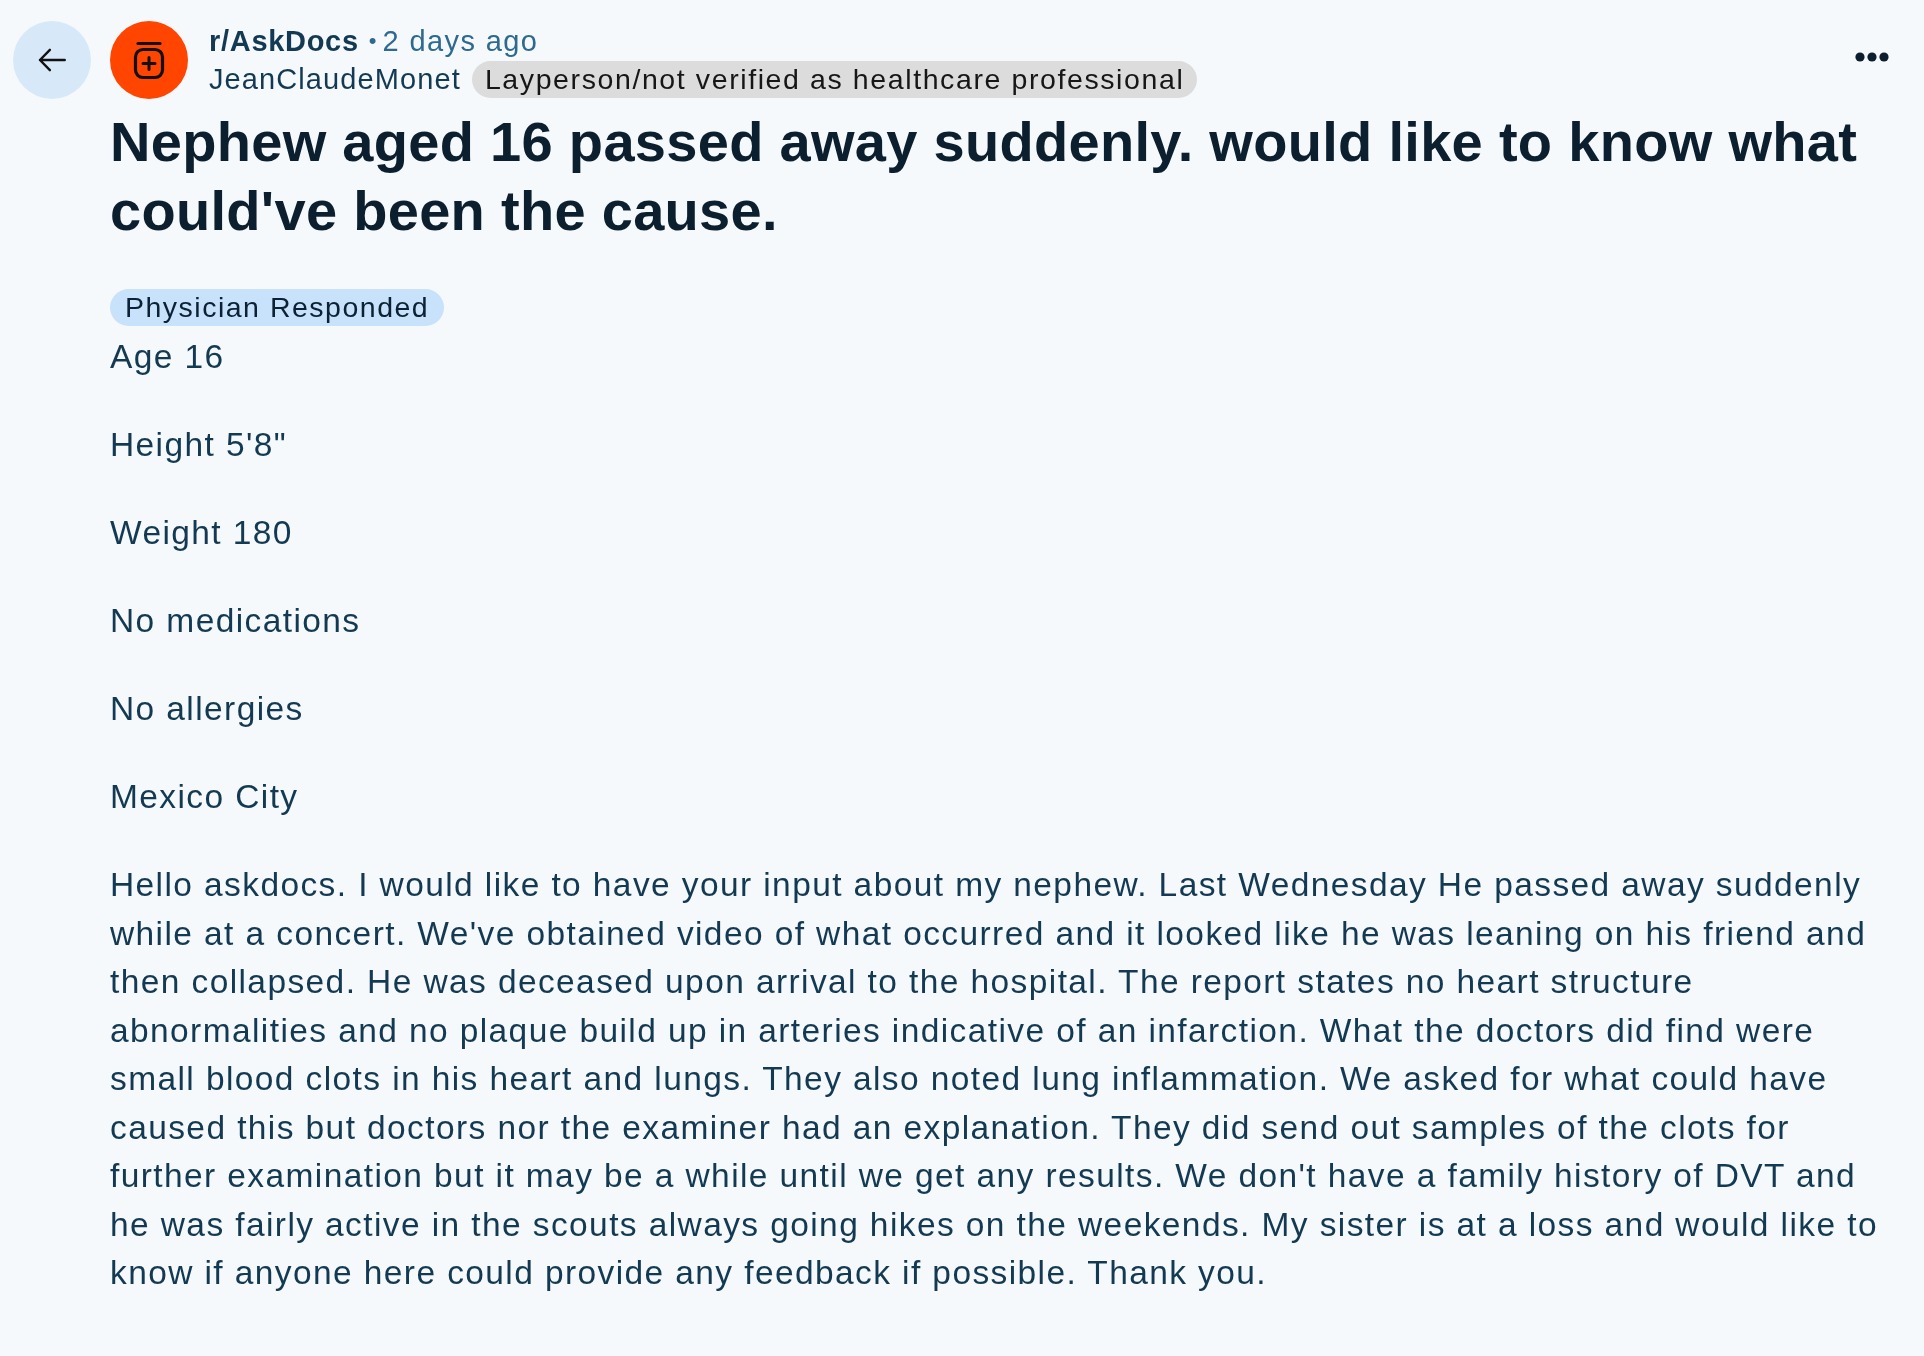  What do you see at coordinates (149, 60) in the screenshot?
I see `subreddit-avatar-icon` at bounding box center [149, 60].